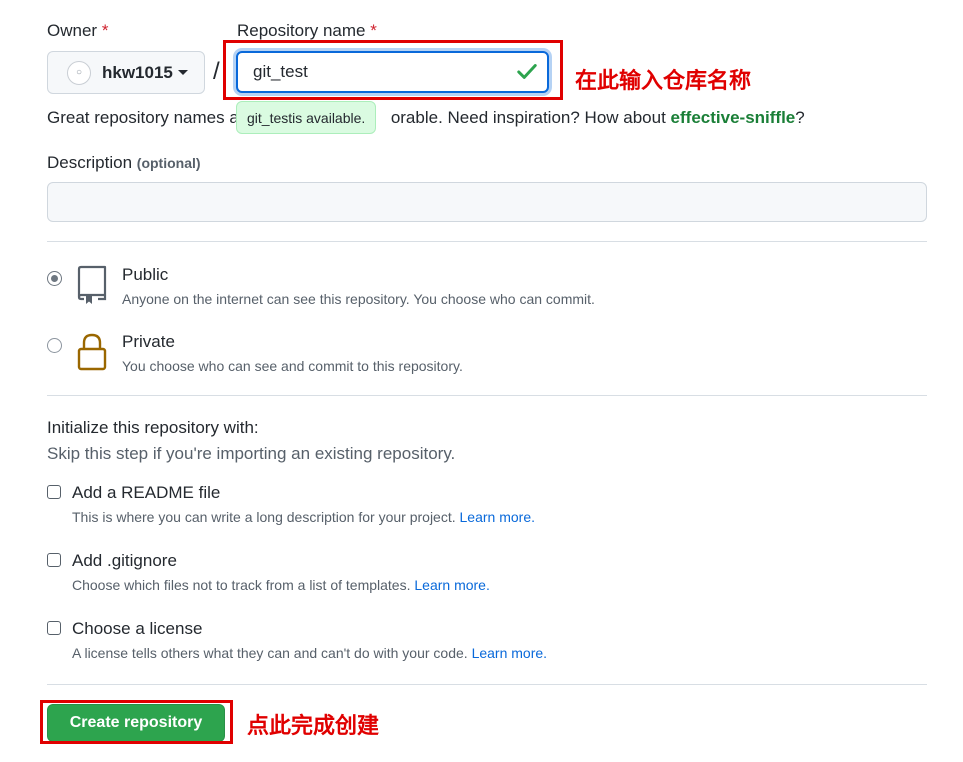 The image size is (963, 762). What do you see at coordinates (393, 70) in the screenshot?
I see `highlight-box-repo-name` at bounding box center [393, 70].